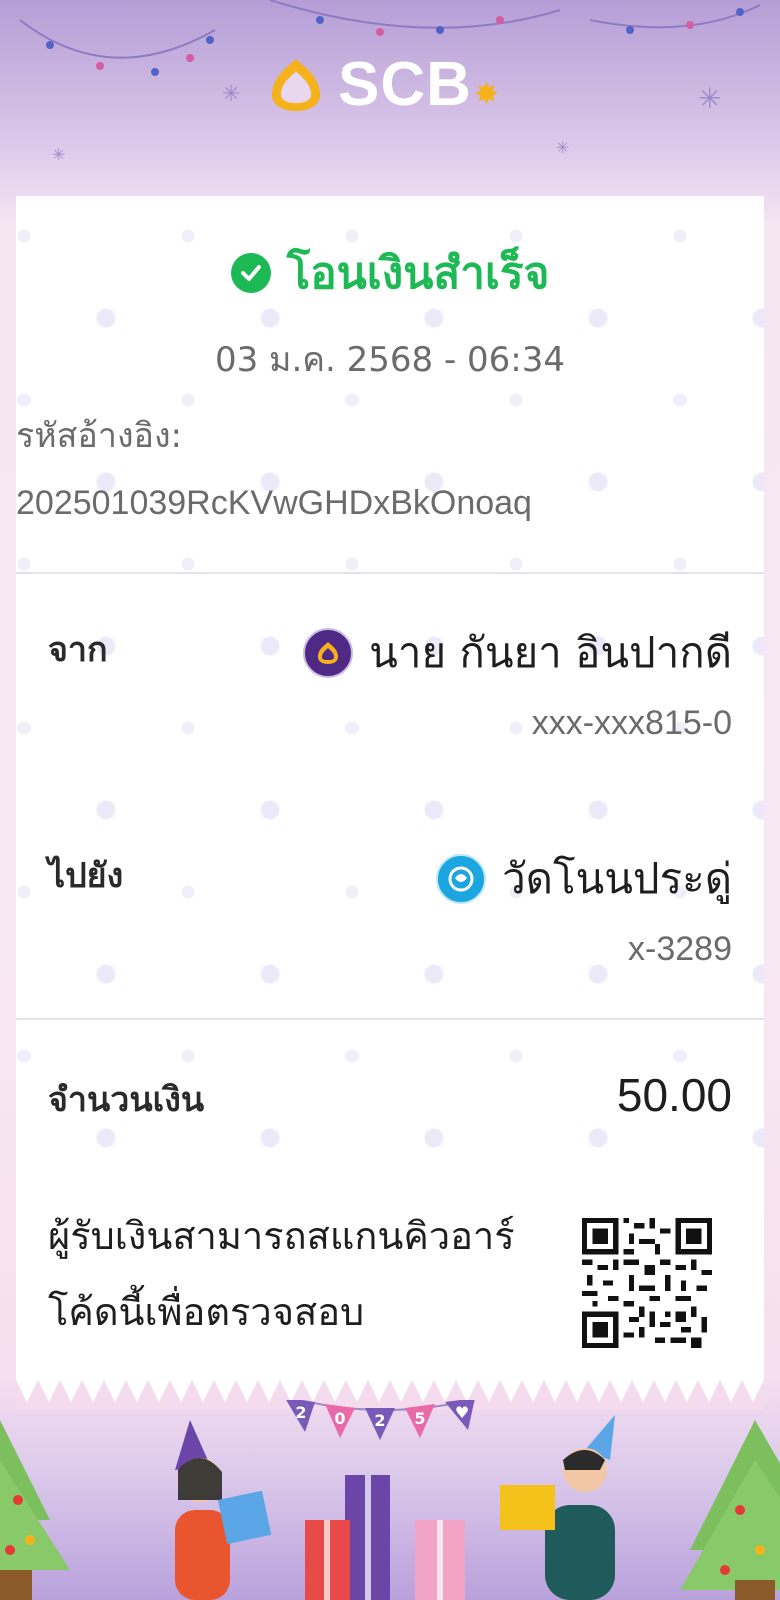  Describe the element at coordinates (557, 1507) in the screenshot. I see `man-with-gift-illustration` at that location.